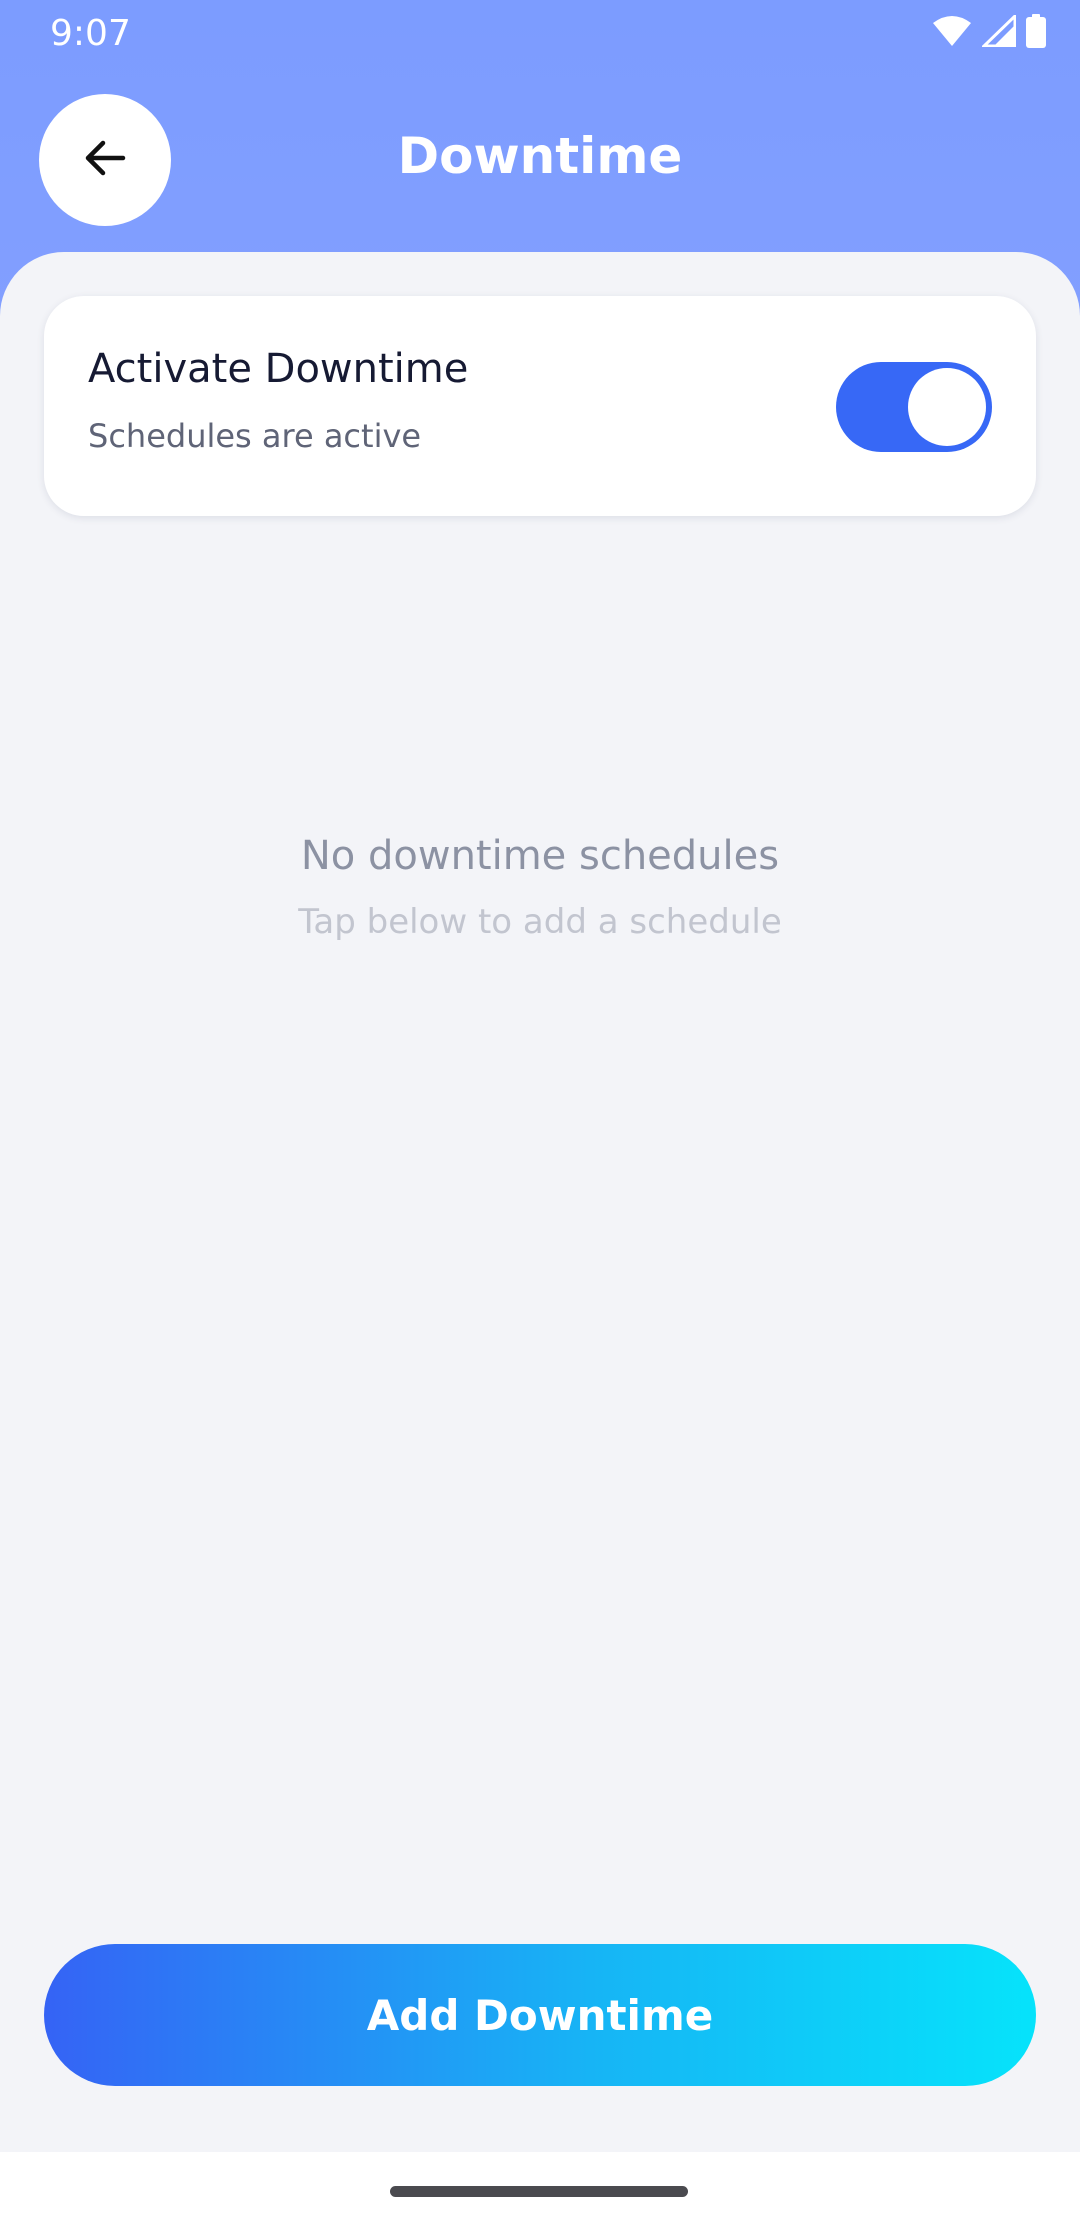 The height and width of the screenshot is (2220, 1080). Describe the element at coordinates (255, 436) in the screenshot. I see `card-subtitle: Schedules are active` at that location.